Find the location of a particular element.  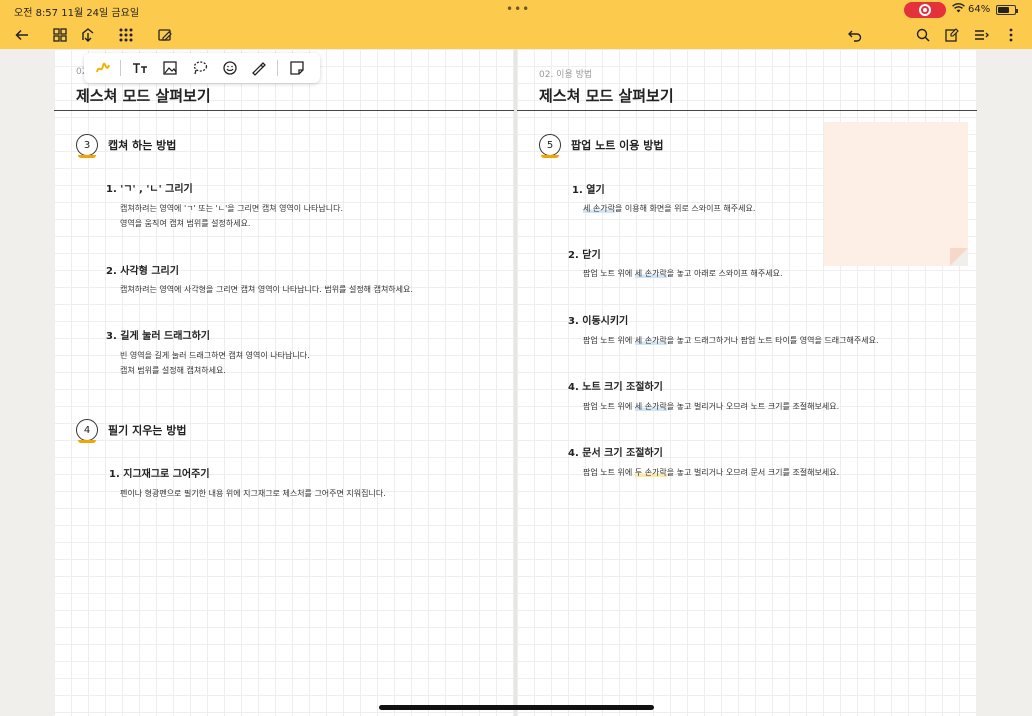

chapter-label: 02. 이용 방법 is located at coordinates (566, 75).